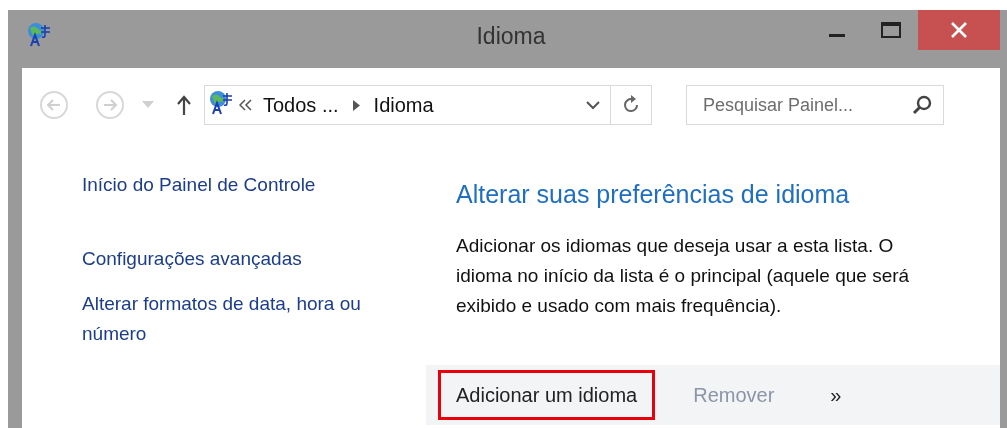 The height and width of the screenshot is (428, 1007). What do you see at coordinates (54, 105) in the screenshot?
I see `back-arrow-icon` at bounding box center [54, 105].